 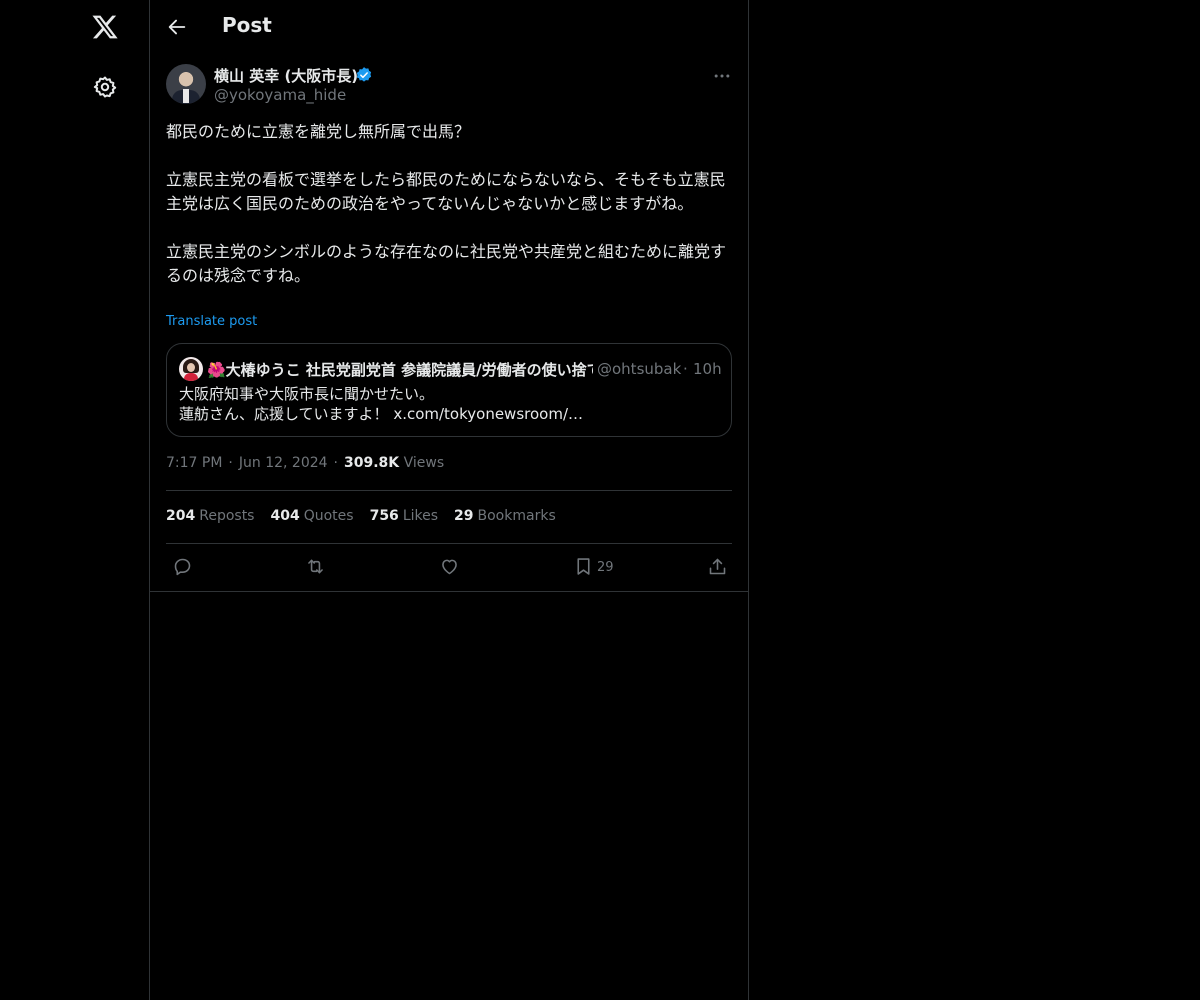 I want to click on quoted-author-name: 🌺大椿ゆうこ 社民党副党首 参議院議員/労働者の使い捨て, so click(x=400, y=370).